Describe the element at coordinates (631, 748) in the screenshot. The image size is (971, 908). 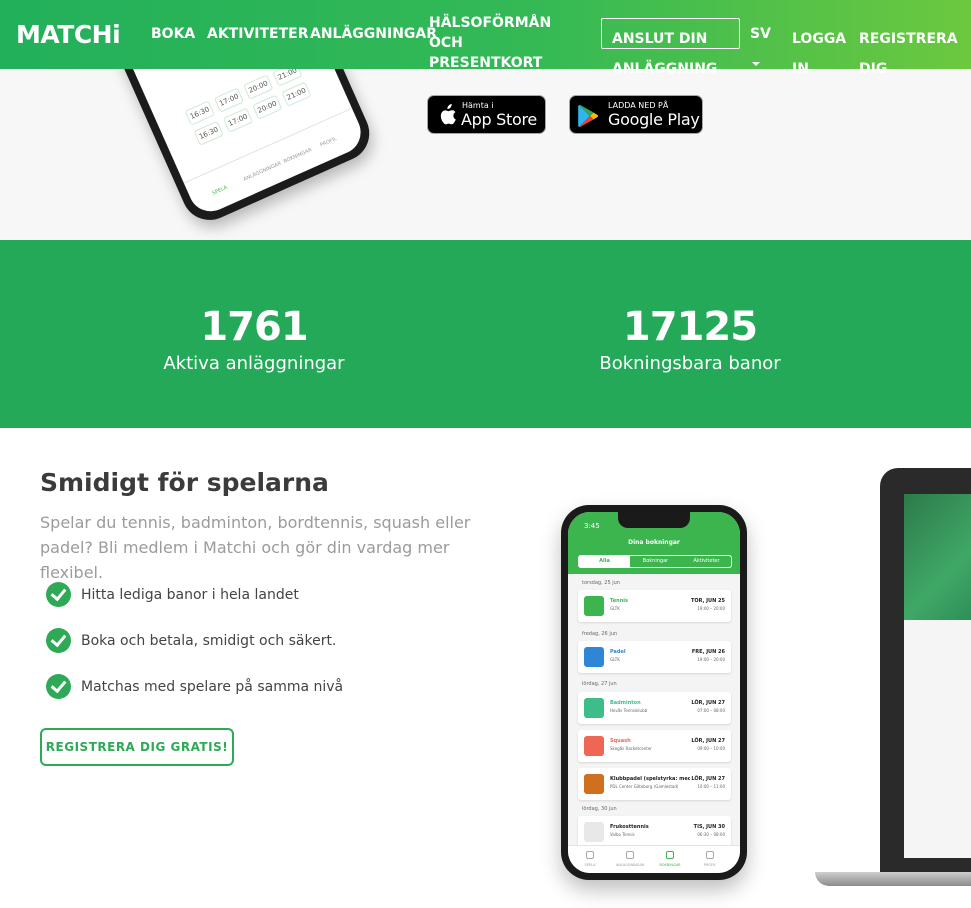
I see `booking-venue: Skogås Racketcenter` at that location.